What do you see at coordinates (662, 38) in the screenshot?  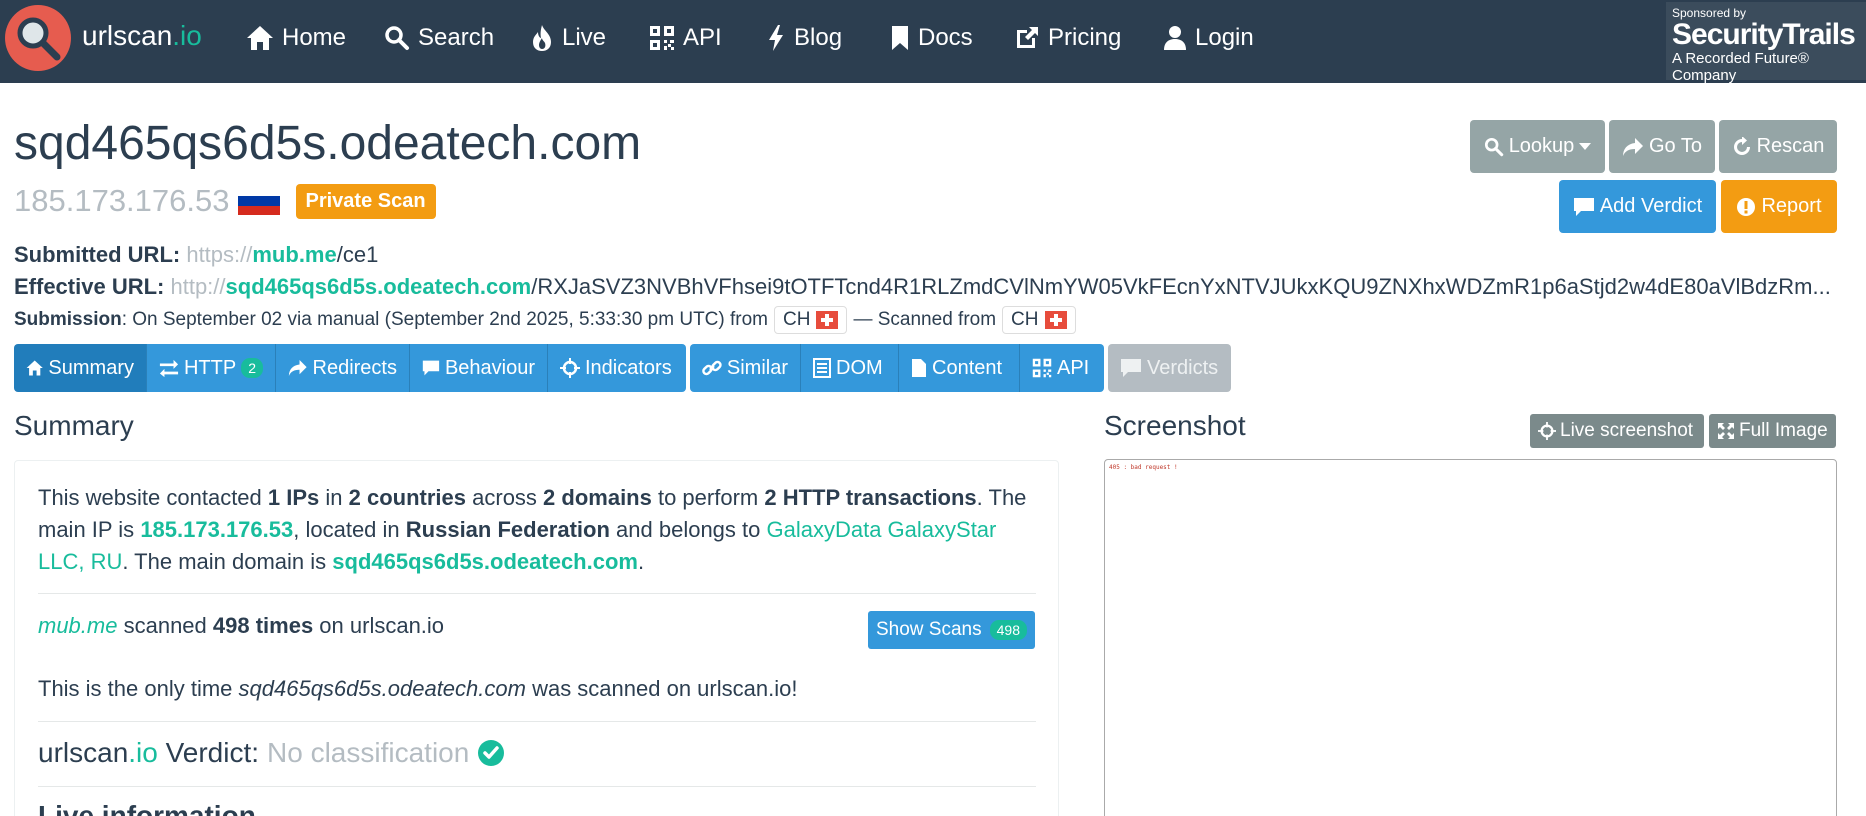 I see `qrcode-icon` at bounding box center [662, 38].